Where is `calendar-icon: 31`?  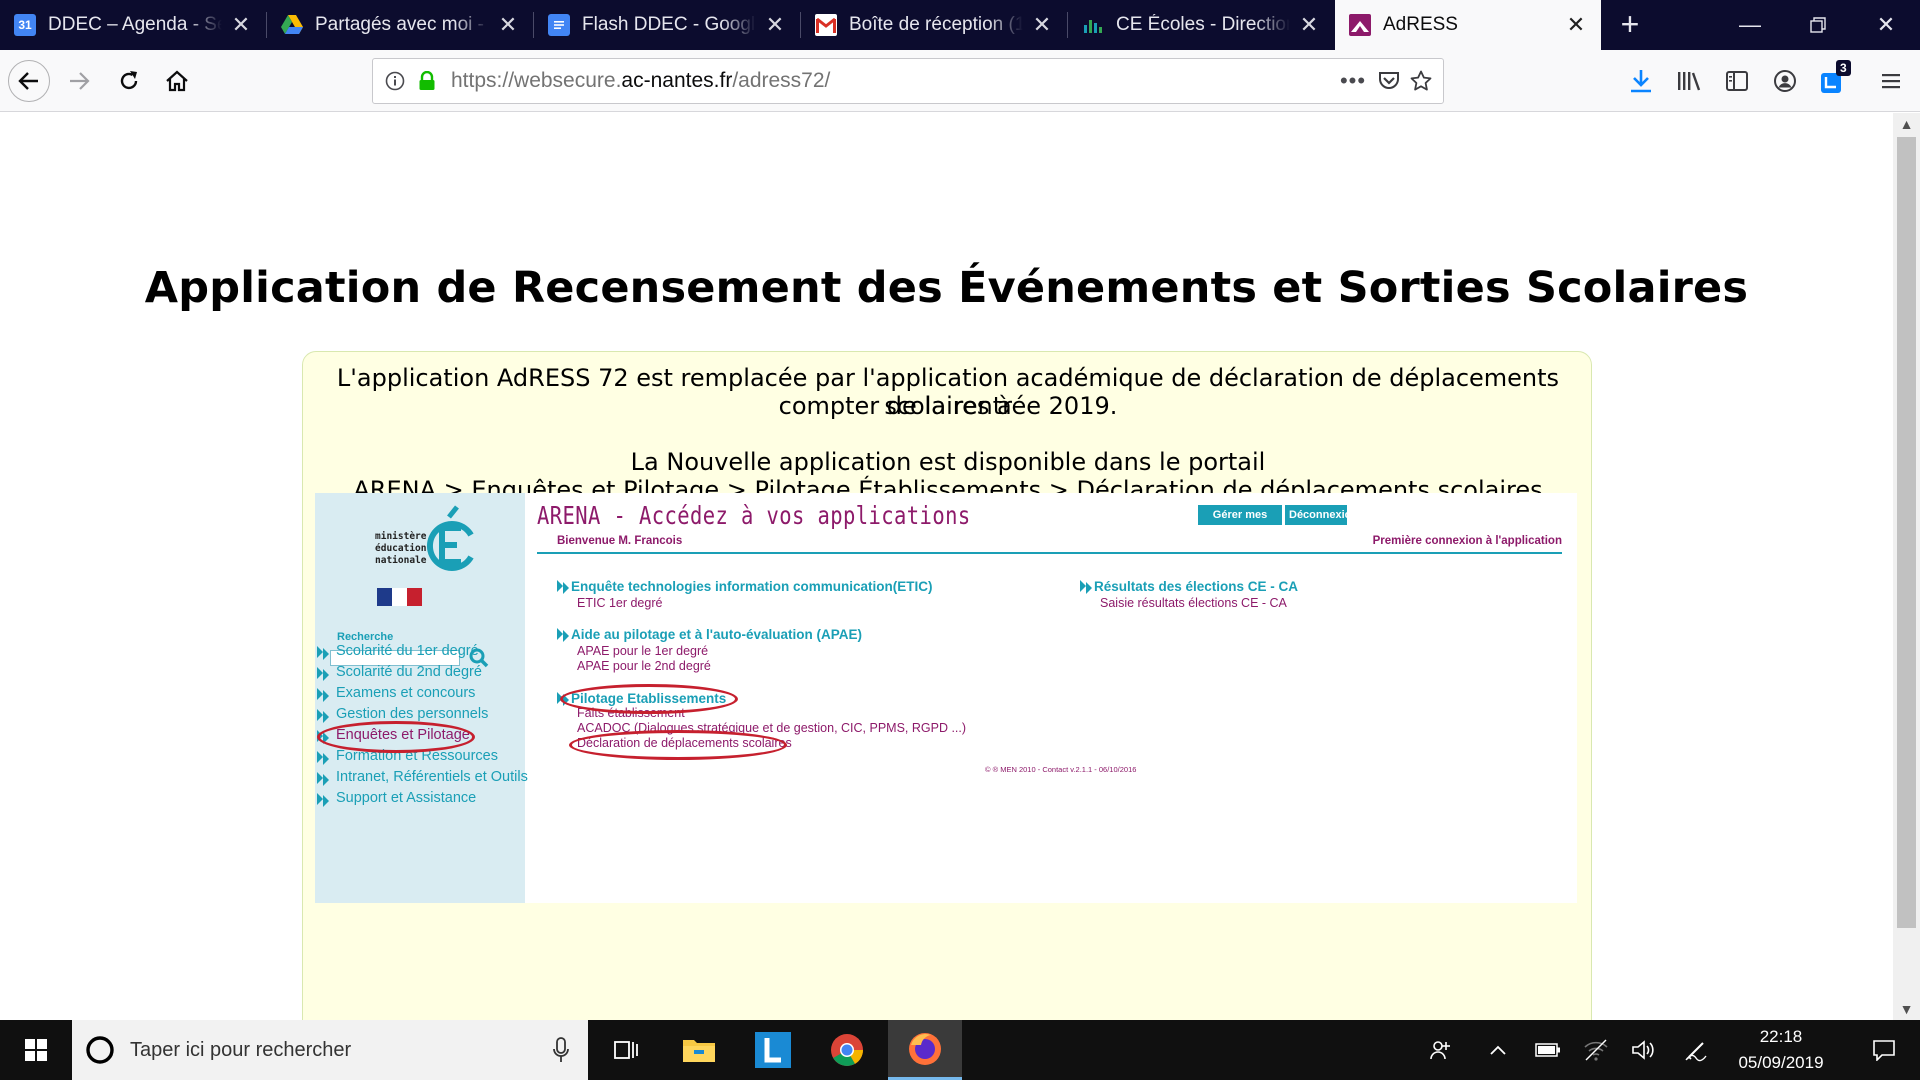 calendar-icon: 31 is located at coordinates (25, 25).